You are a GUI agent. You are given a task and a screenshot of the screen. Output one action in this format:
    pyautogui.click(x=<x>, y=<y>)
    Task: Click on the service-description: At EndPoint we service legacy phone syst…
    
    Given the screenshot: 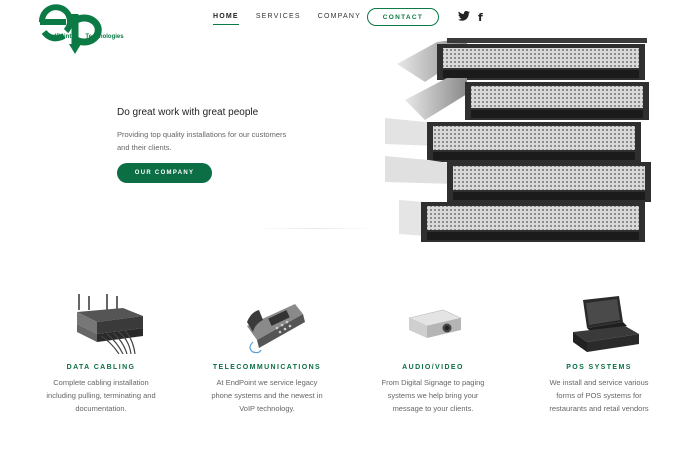 What is the action you would take?
    pyautogui.click(x=267, y=395)
    